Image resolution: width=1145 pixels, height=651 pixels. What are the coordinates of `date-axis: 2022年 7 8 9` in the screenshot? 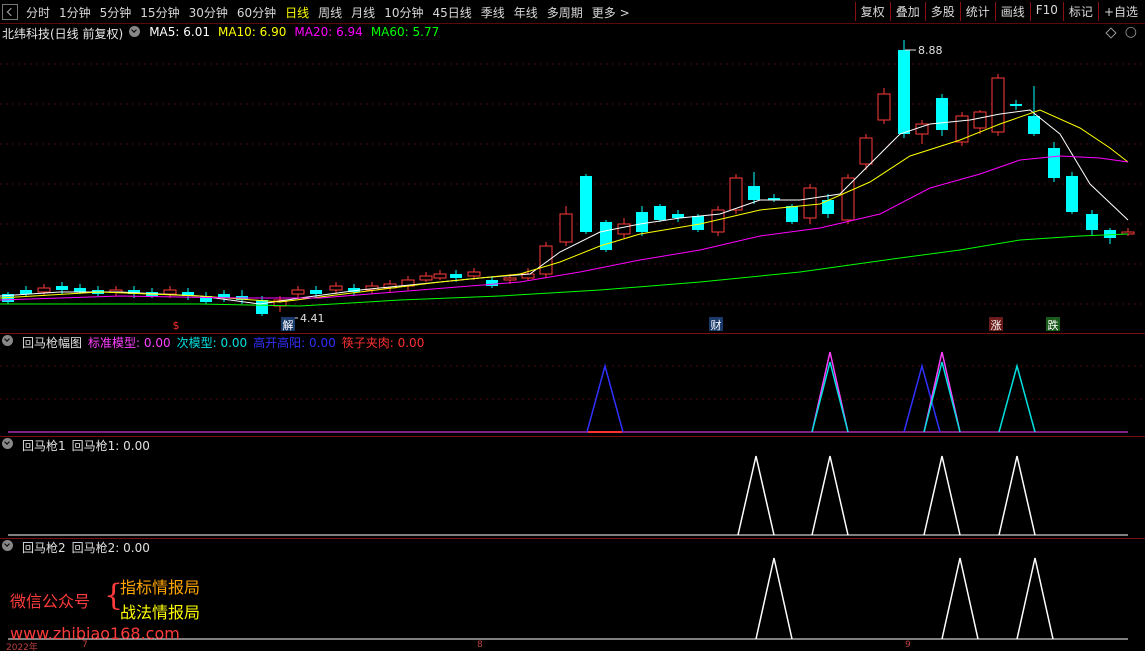 It's located at (572, 645).